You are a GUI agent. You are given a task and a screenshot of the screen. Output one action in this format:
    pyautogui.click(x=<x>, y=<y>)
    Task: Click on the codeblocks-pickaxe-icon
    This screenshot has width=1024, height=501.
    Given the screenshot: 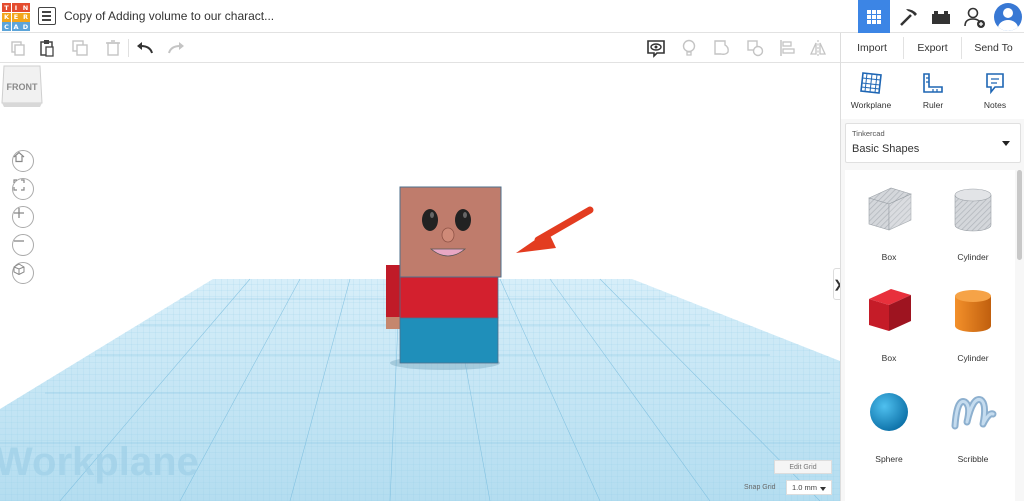 What is the action you would take?
    pyautogui.click(x=909, y=16)
    